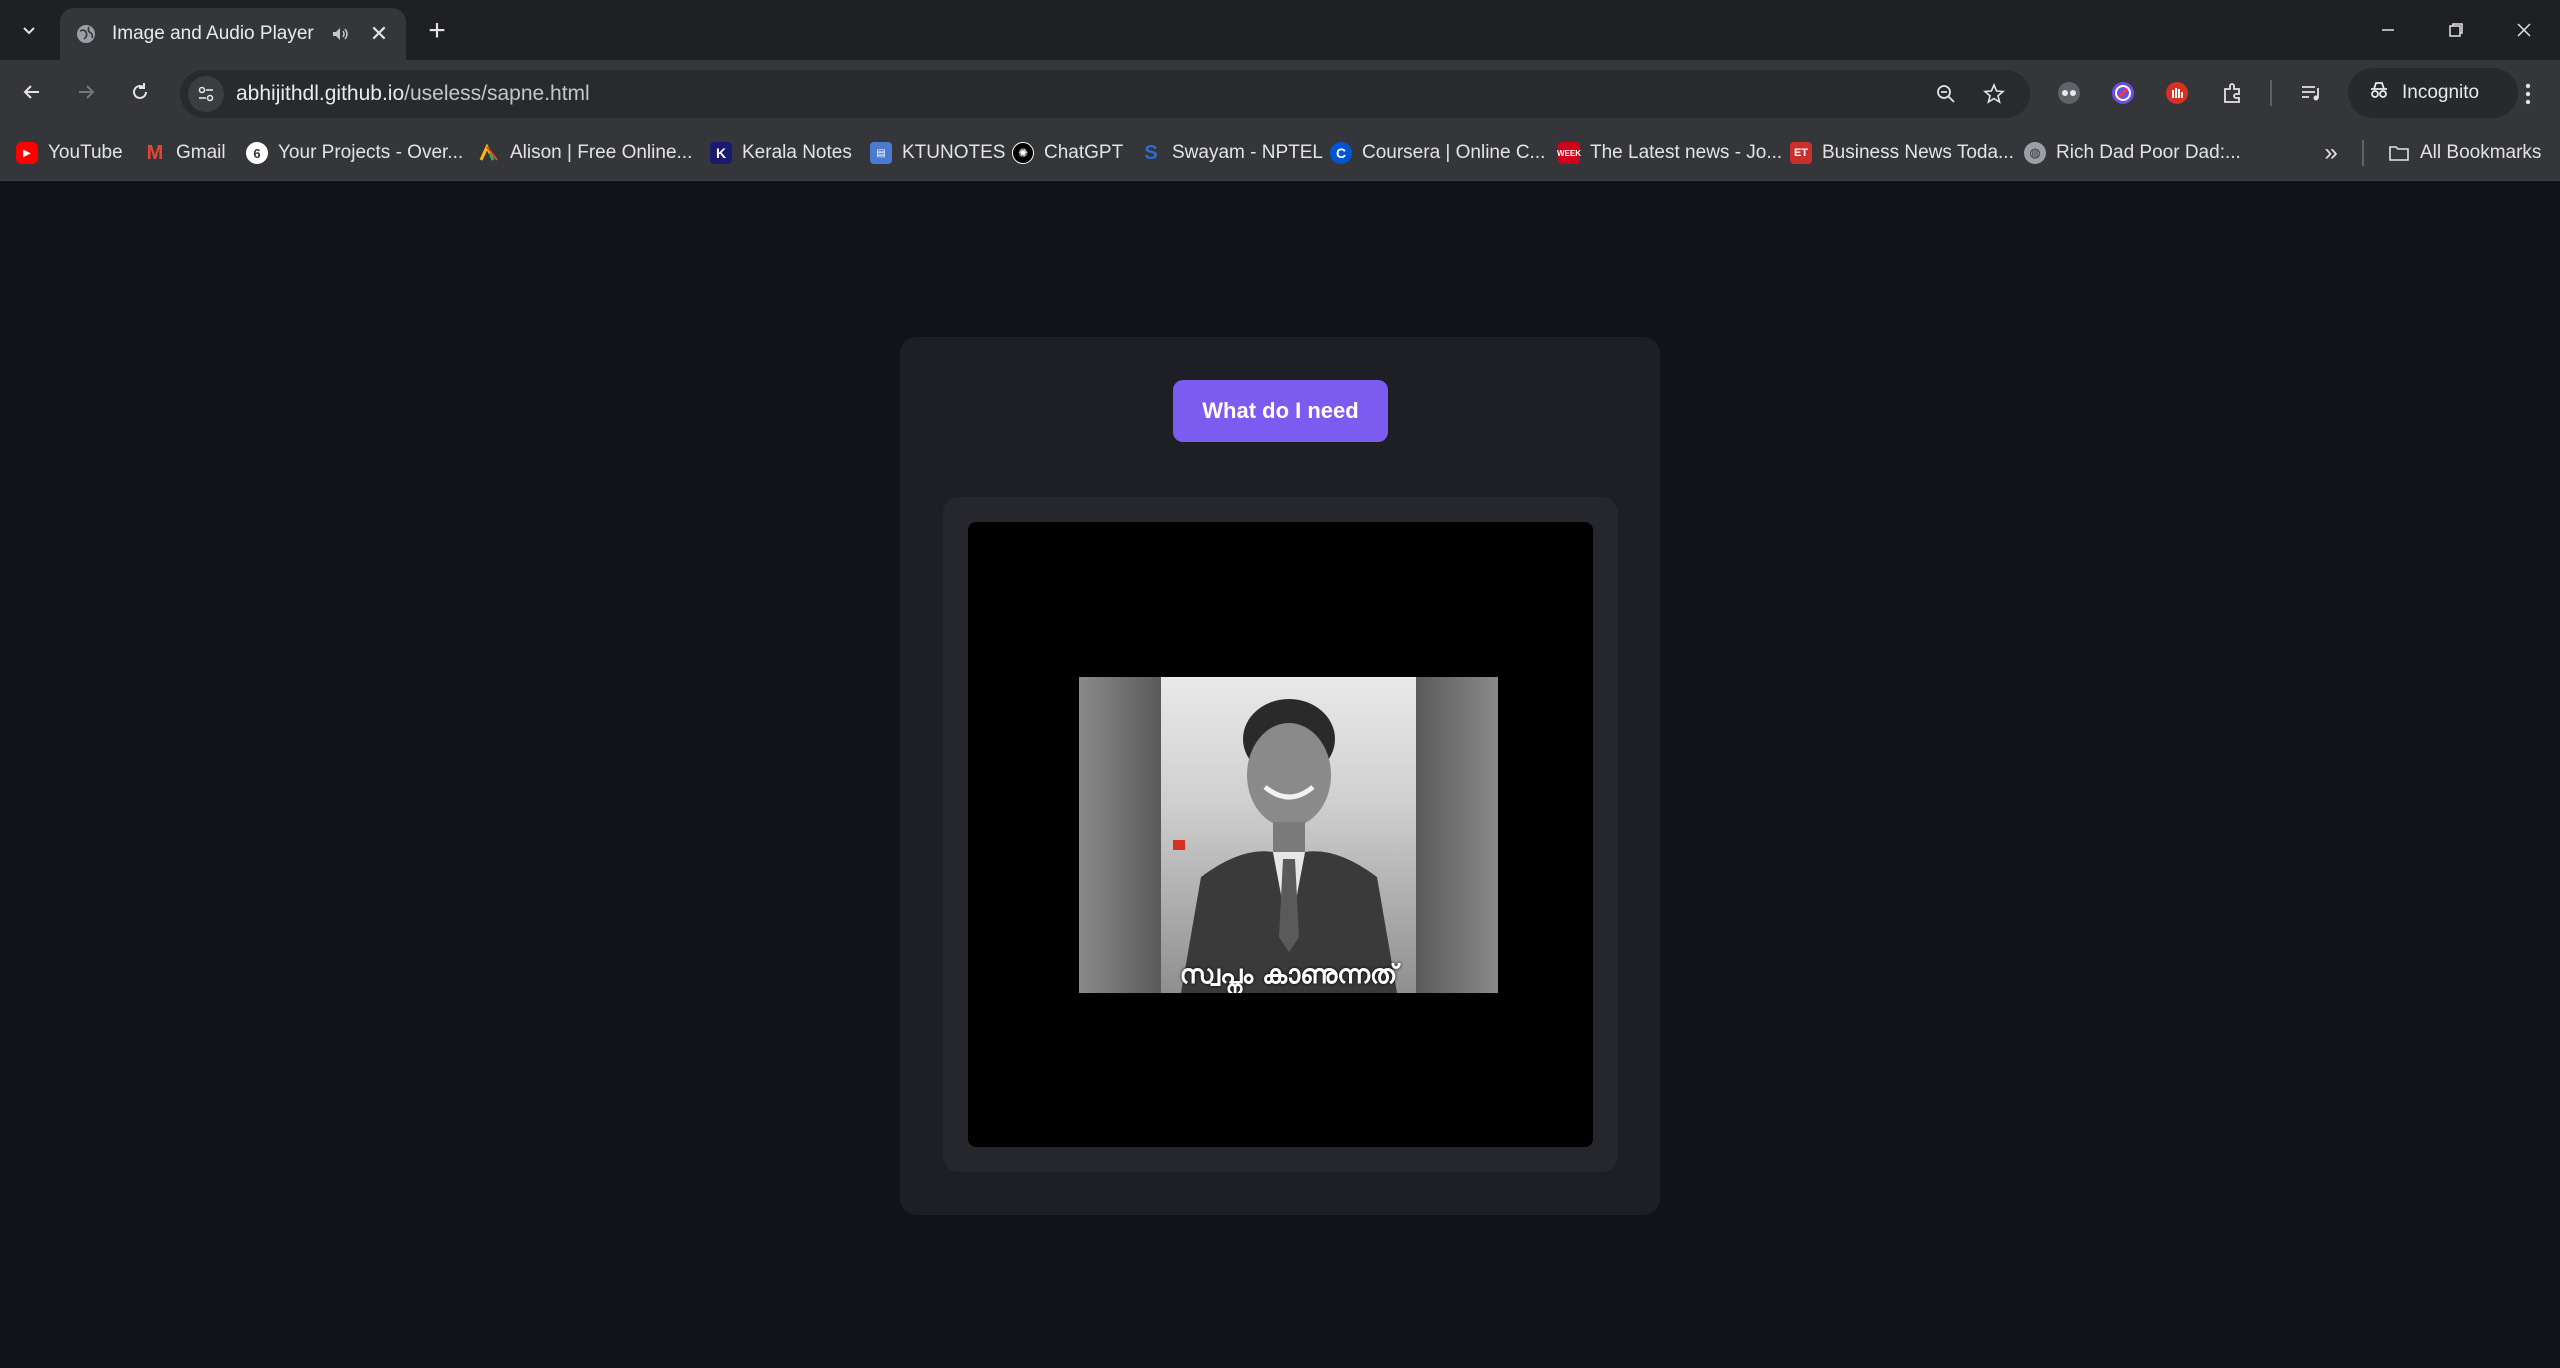 Image resolution: width=2560 pixels, height=1368 pixels. Describe the element at coordinates (1120, 835) in the screenshot. I see `blurred-side-left` at that location.